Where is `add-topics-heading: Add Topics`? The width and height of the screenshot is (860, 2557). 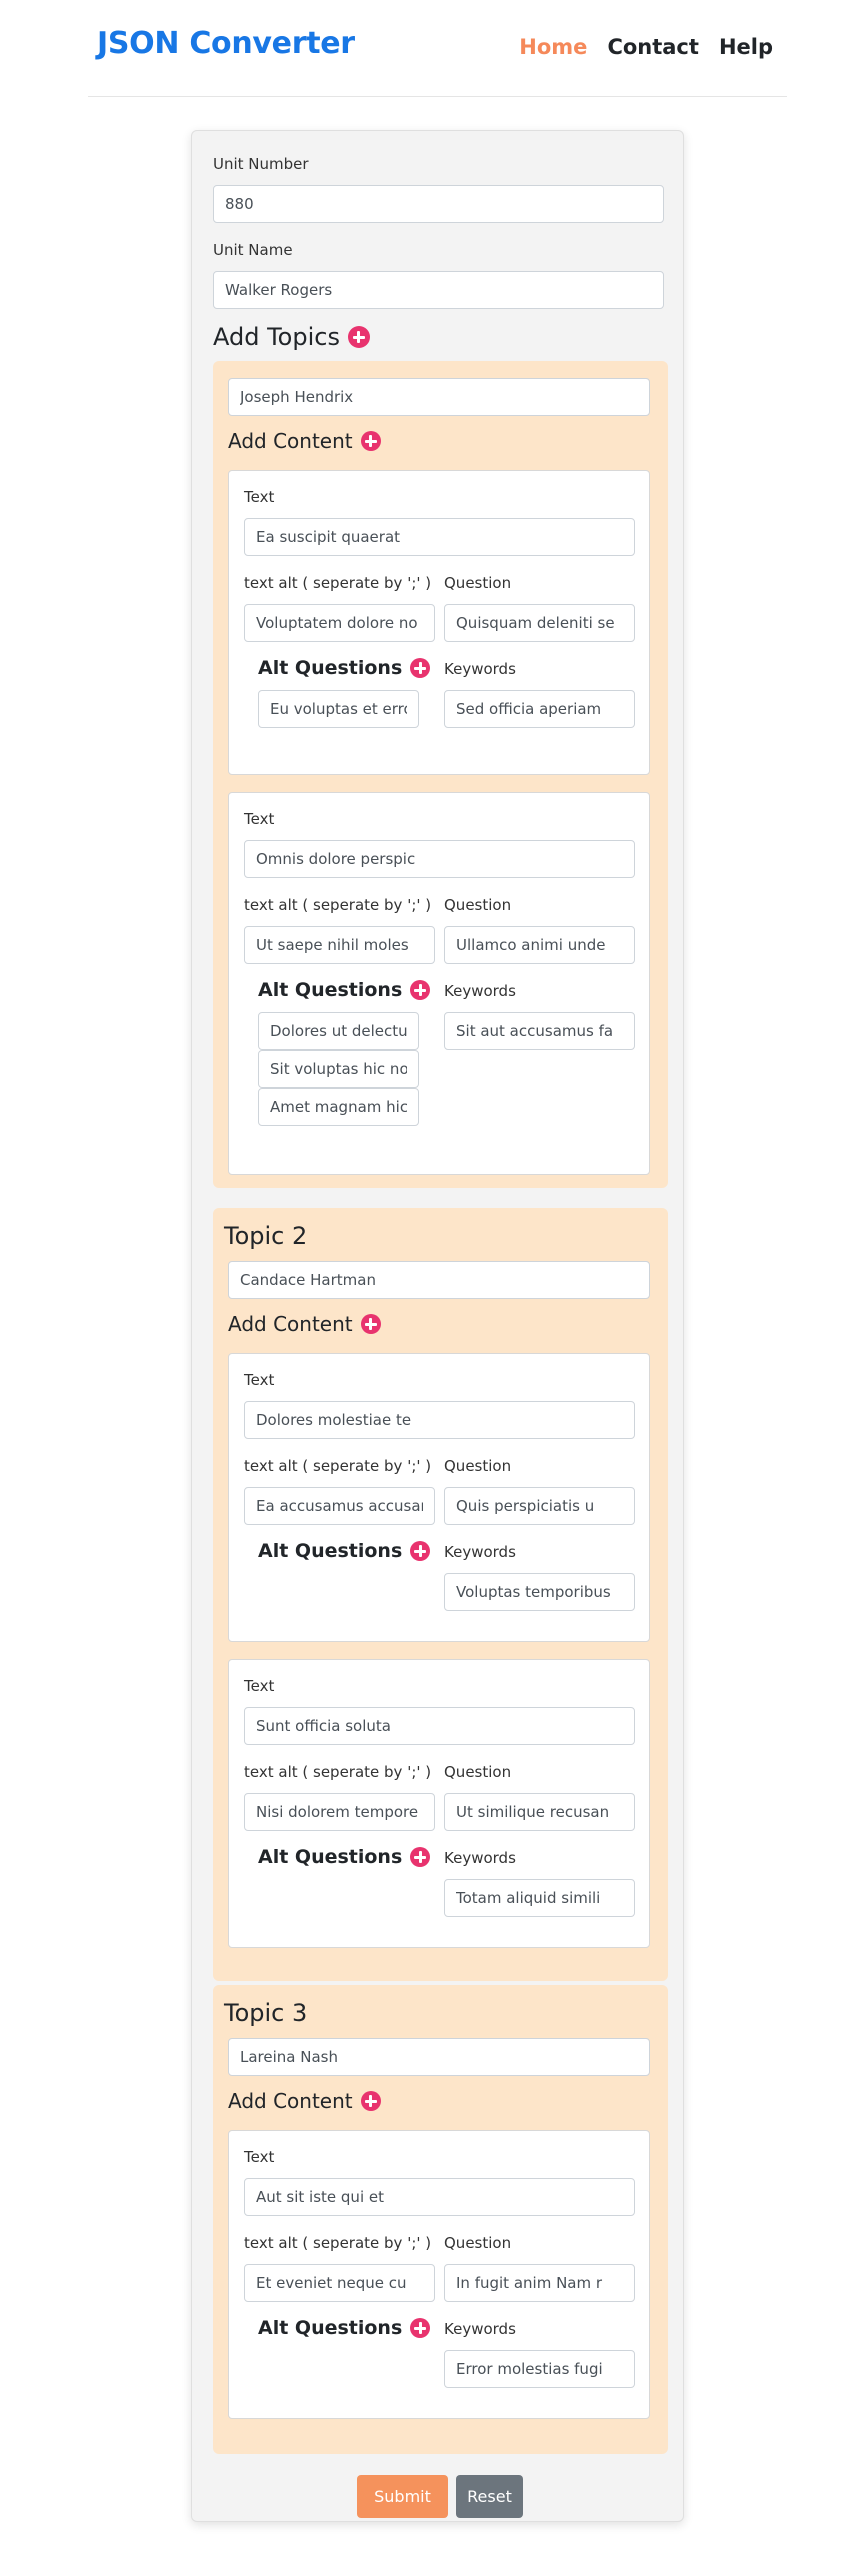
add-topics-heading: Add Topics is located at coordinates (291, 337).